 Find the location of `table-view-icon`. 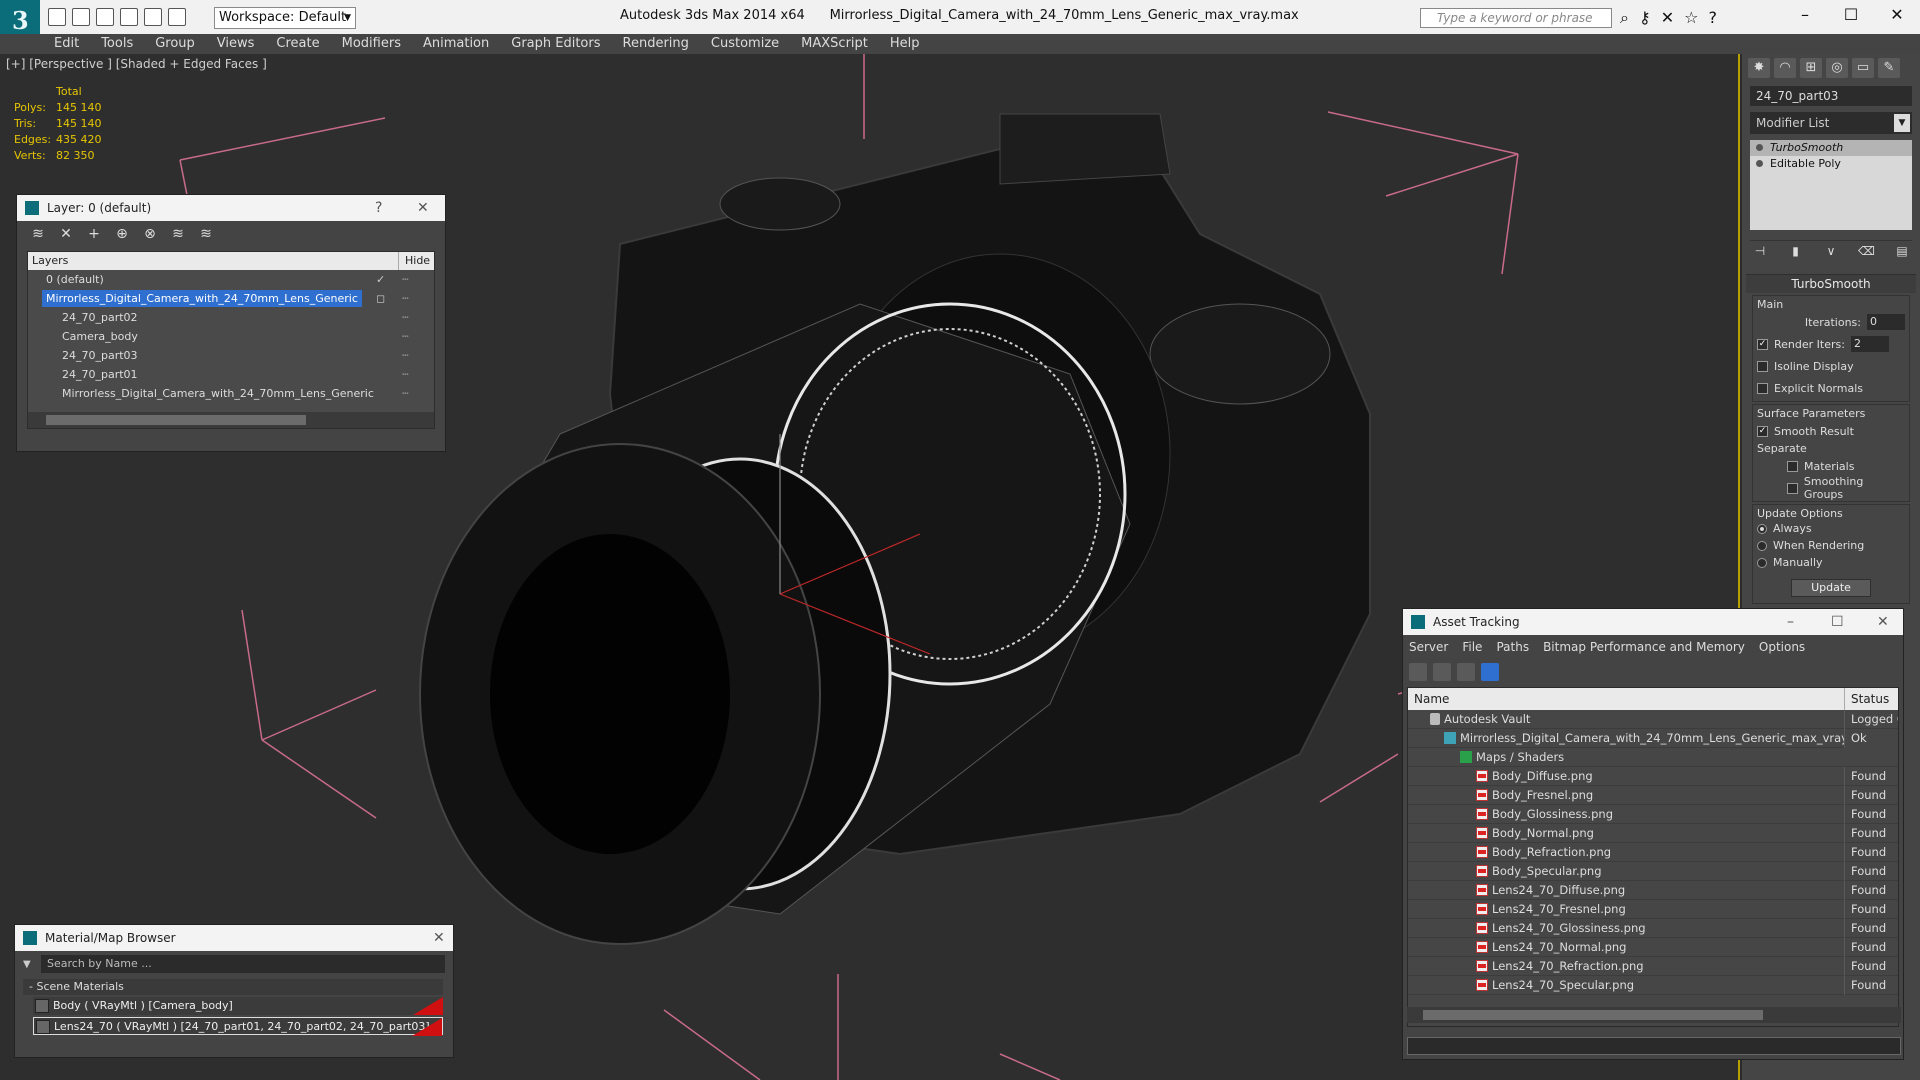

table-view-icon is located at coordinates (1490, 672).